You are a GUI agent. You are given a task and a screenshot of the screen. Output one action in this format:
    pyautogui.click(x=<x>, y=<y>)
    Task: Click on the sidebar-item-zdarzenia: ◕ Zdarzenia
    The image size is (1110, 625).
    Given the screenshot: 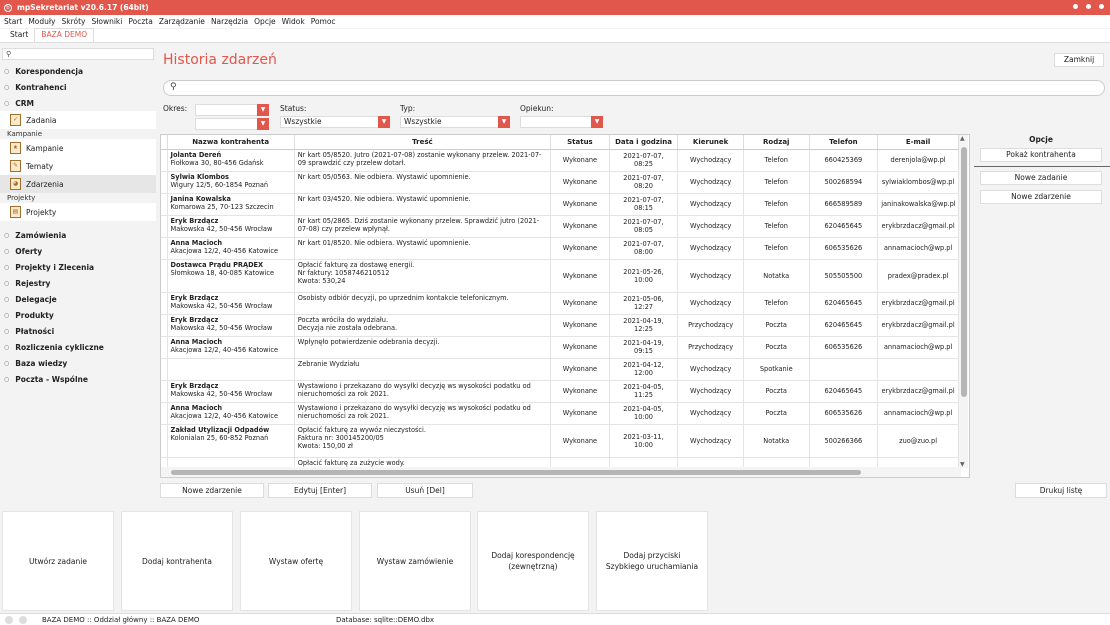 What is the action you would take?
    pyautogui.click(x=78, y=184)
    